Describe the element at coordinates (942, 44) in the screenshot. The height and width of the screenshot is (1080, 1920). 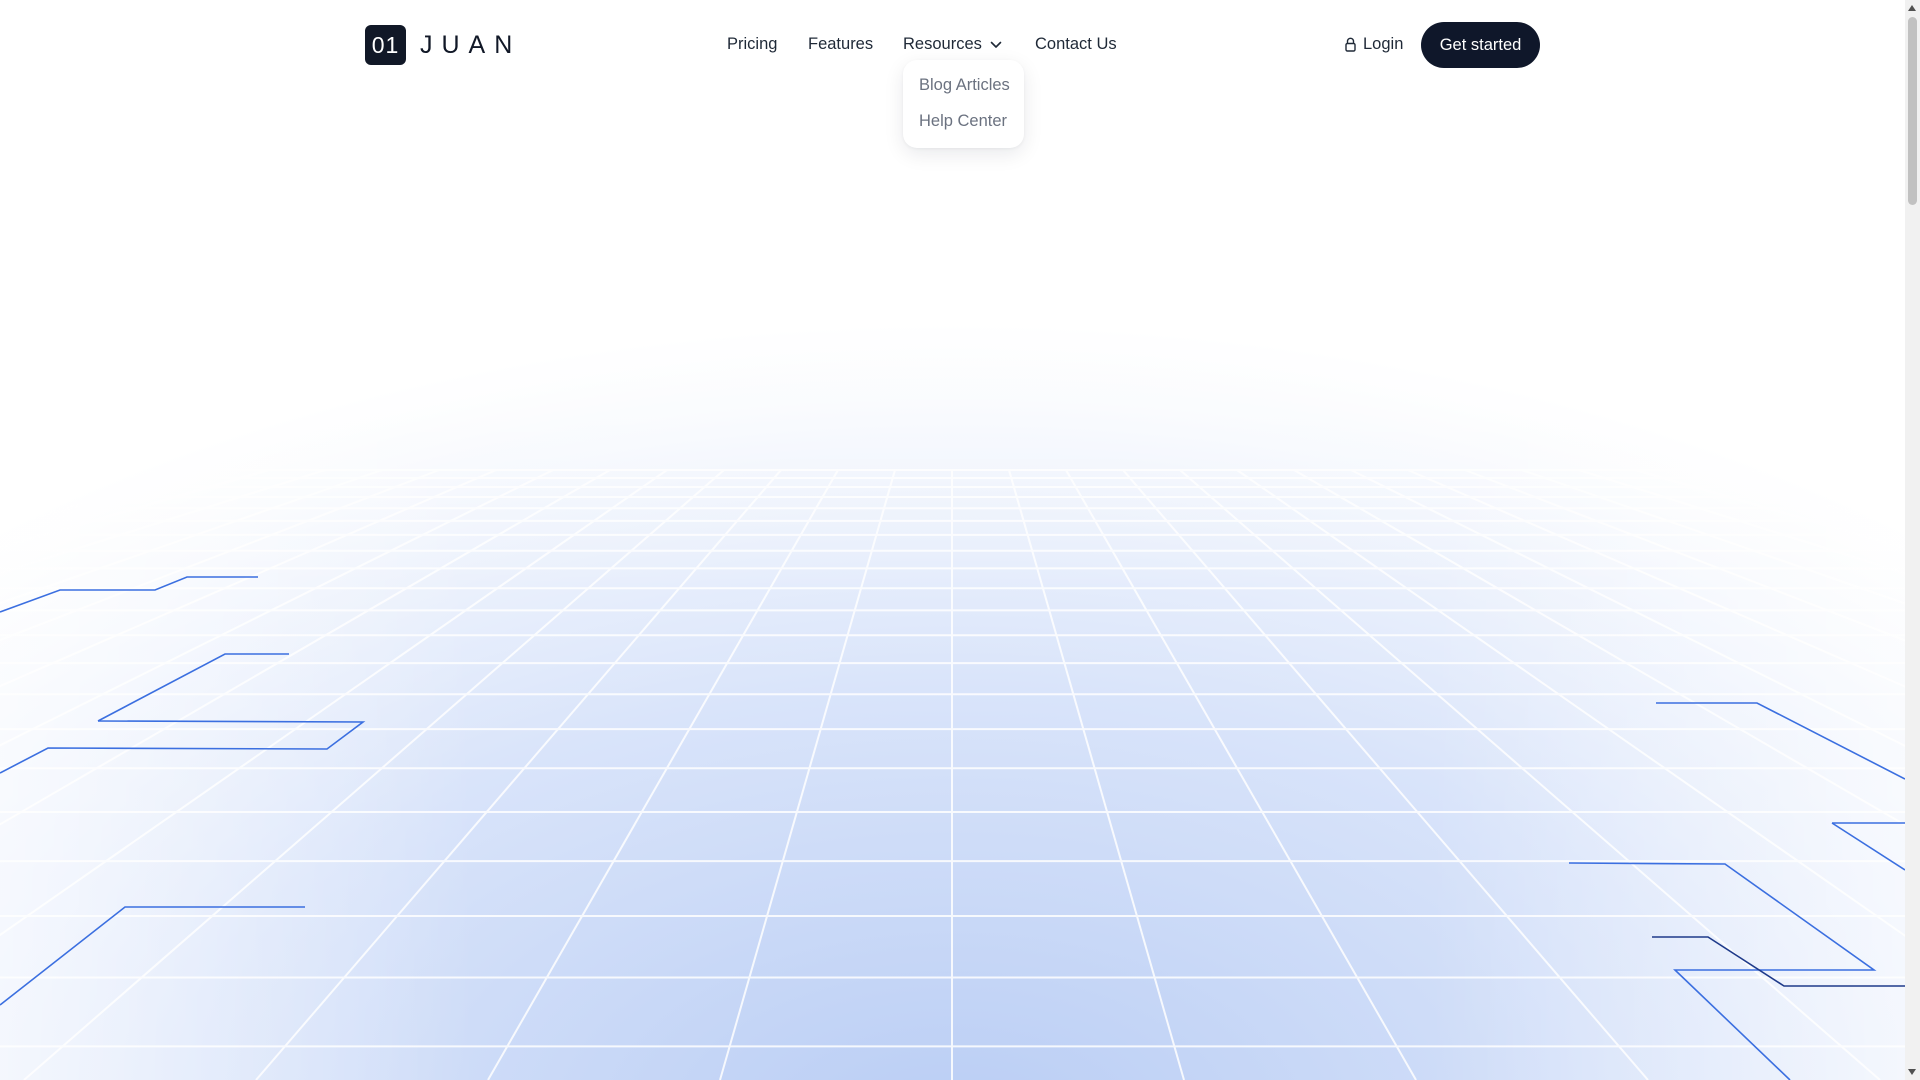
I see `nav-link-resources-label: Resources` at that location.